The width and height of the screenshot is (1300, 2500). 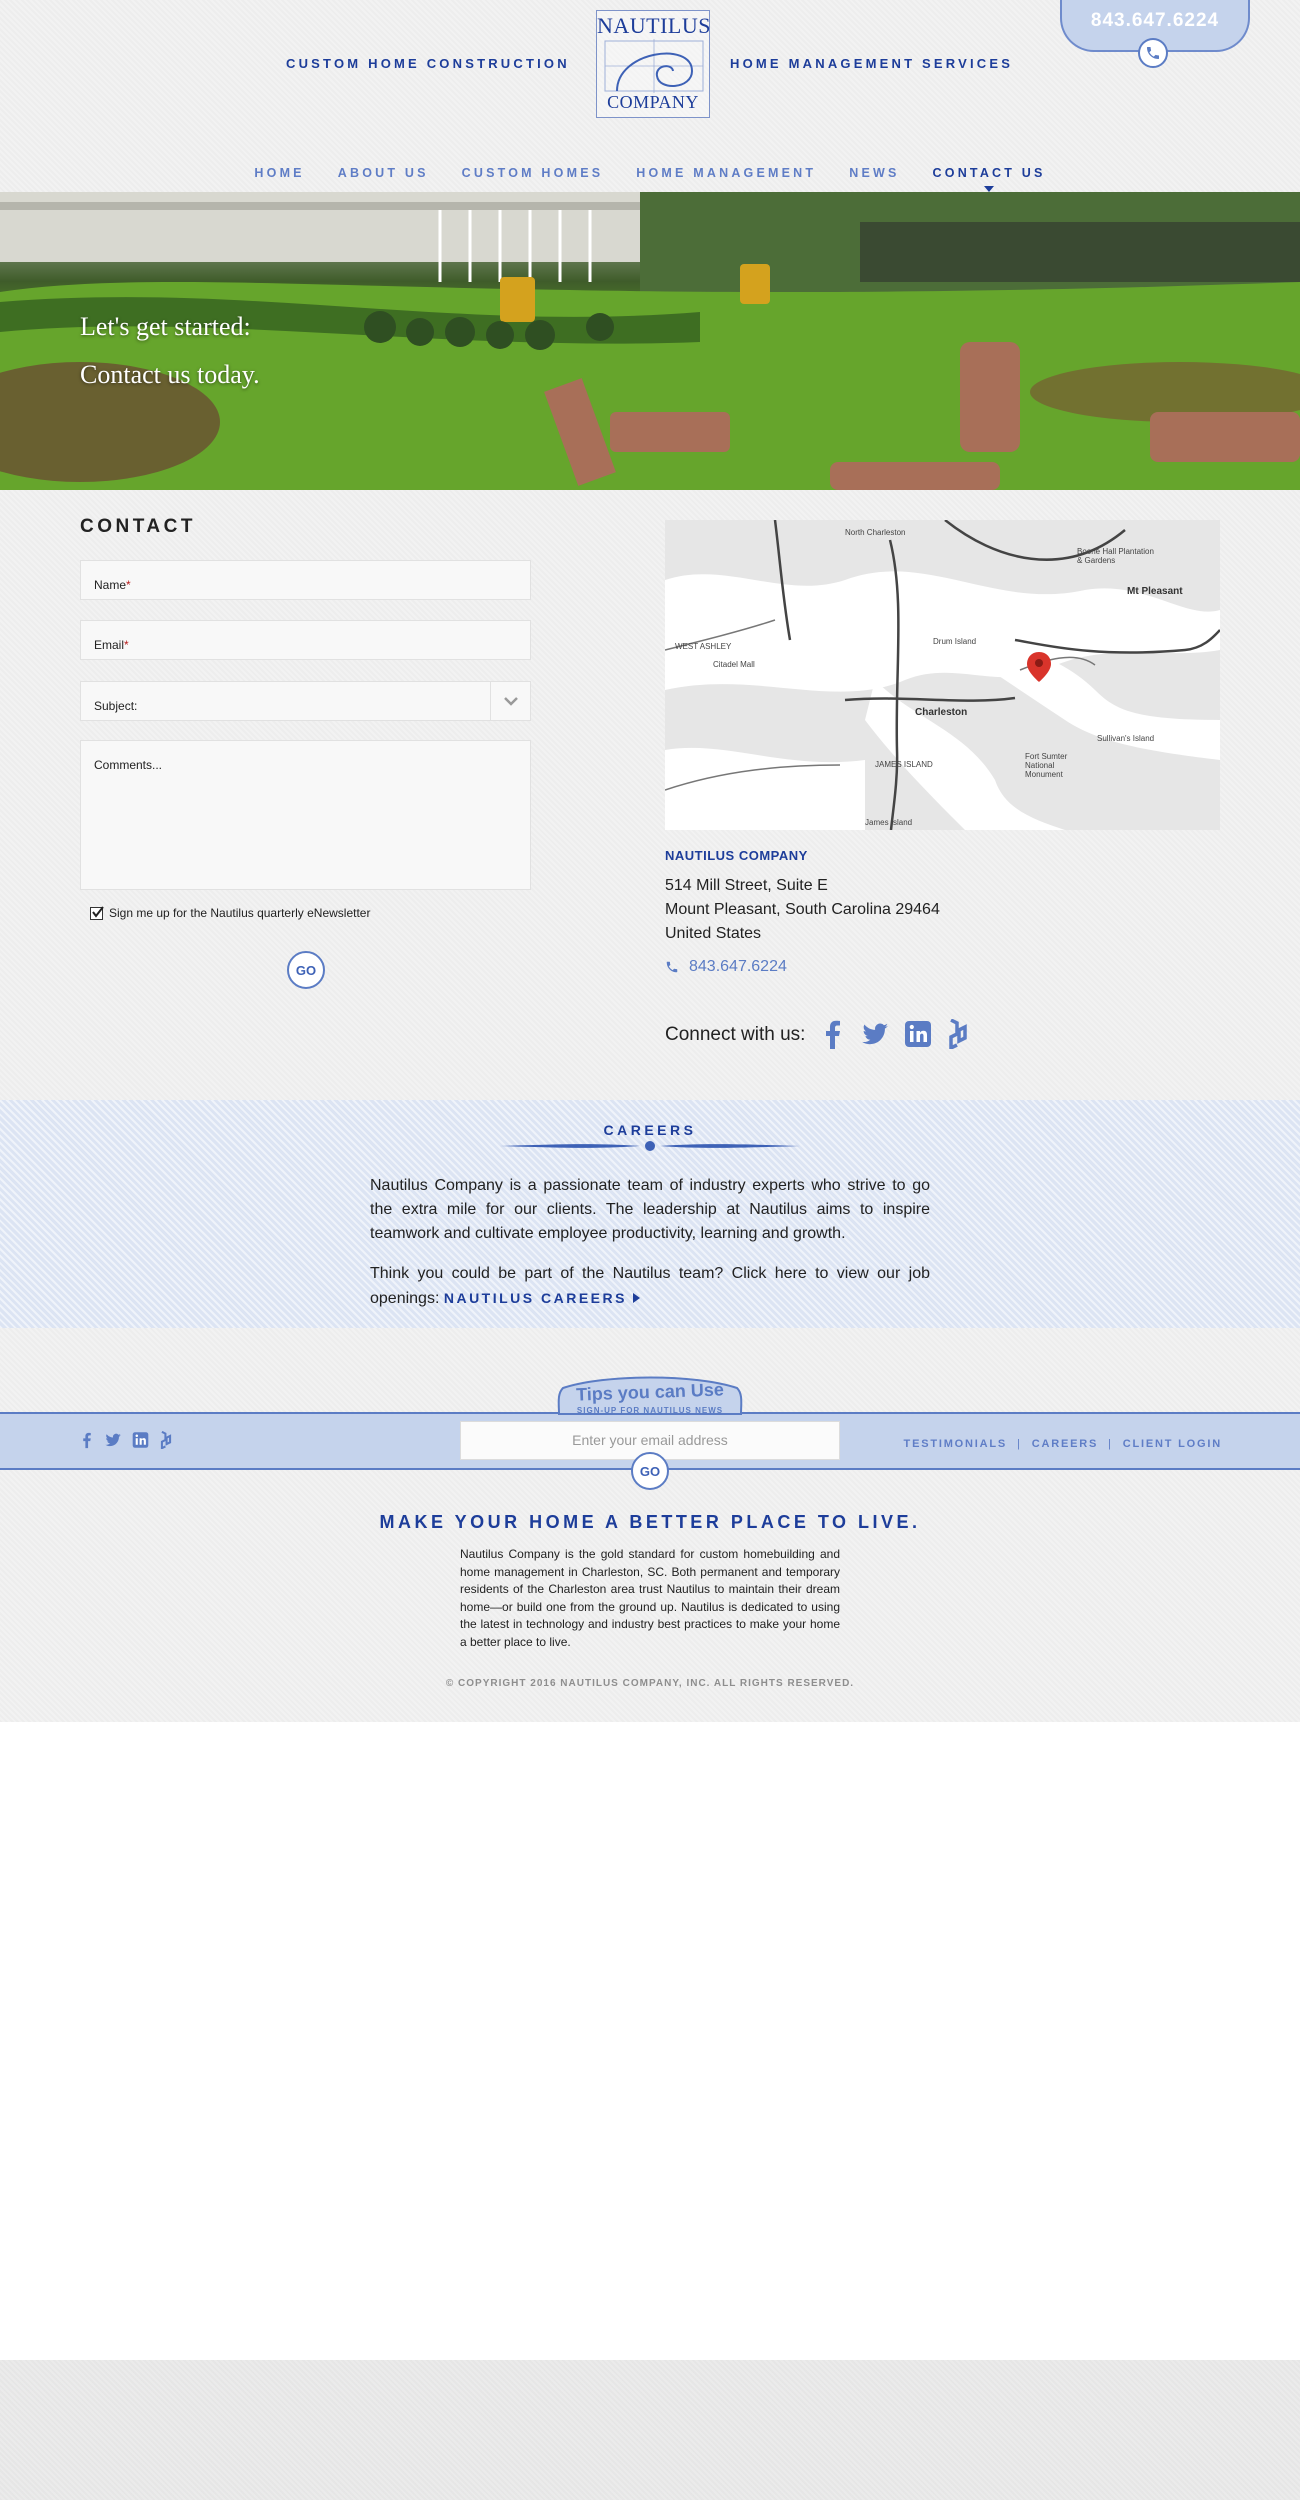 What do you see at coordinates (1115, 556) in the screenshot?
I see `map-label: Boone Hall Plantation & Gardens` at bounding box center [1115, 556].